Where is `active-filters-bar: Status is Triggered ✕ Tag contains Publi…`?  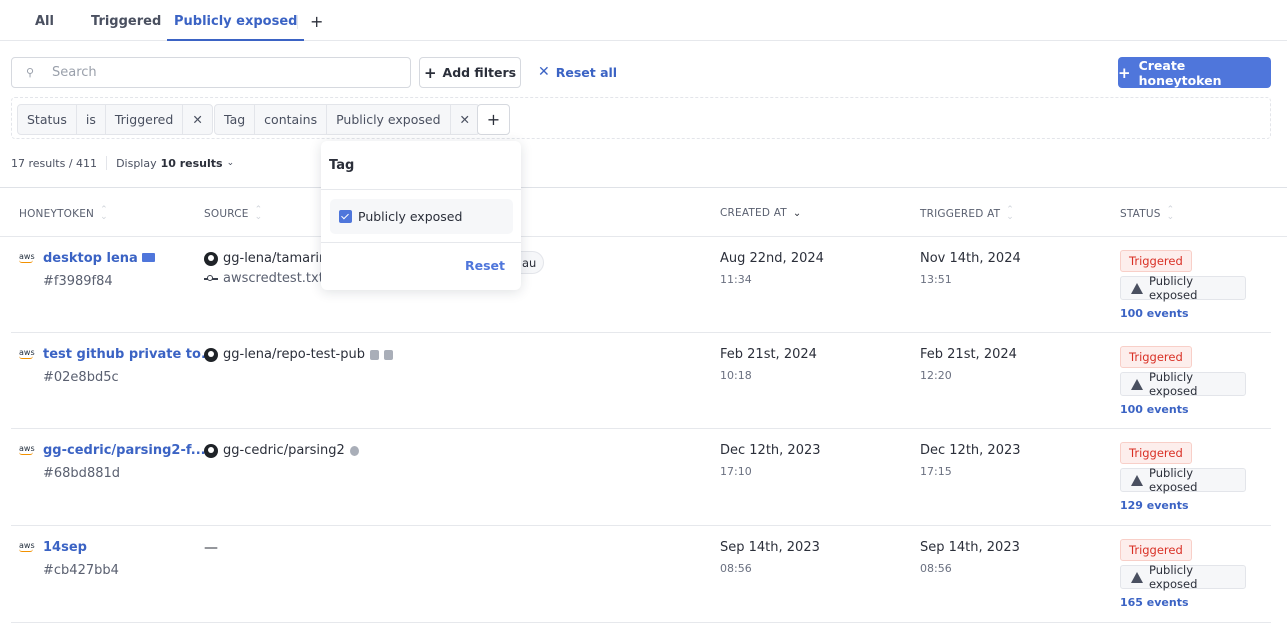
active-filters-bar: Status is Triggered ✕ Tag contains Publi… is located at coordinates (641, 118).